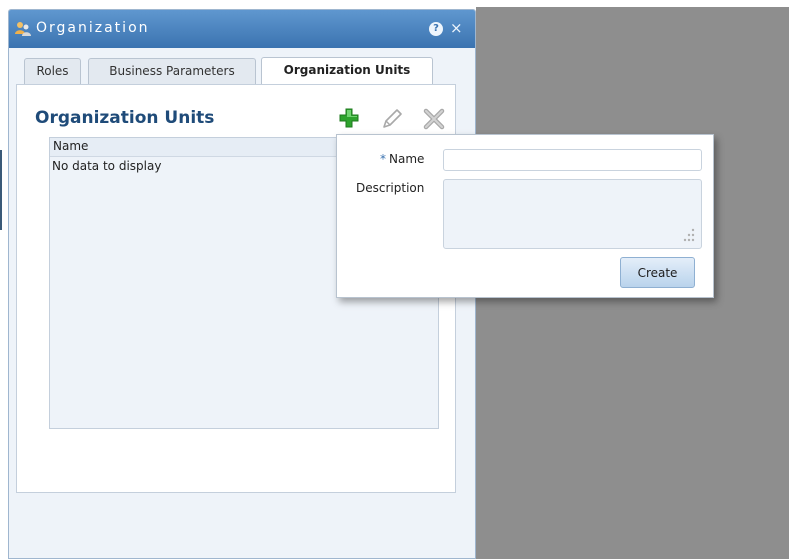 This screenshot has height=559, width=789. Describe the element at coordinates (23, 29) in the screenshot. I see `users-icon` at that location.